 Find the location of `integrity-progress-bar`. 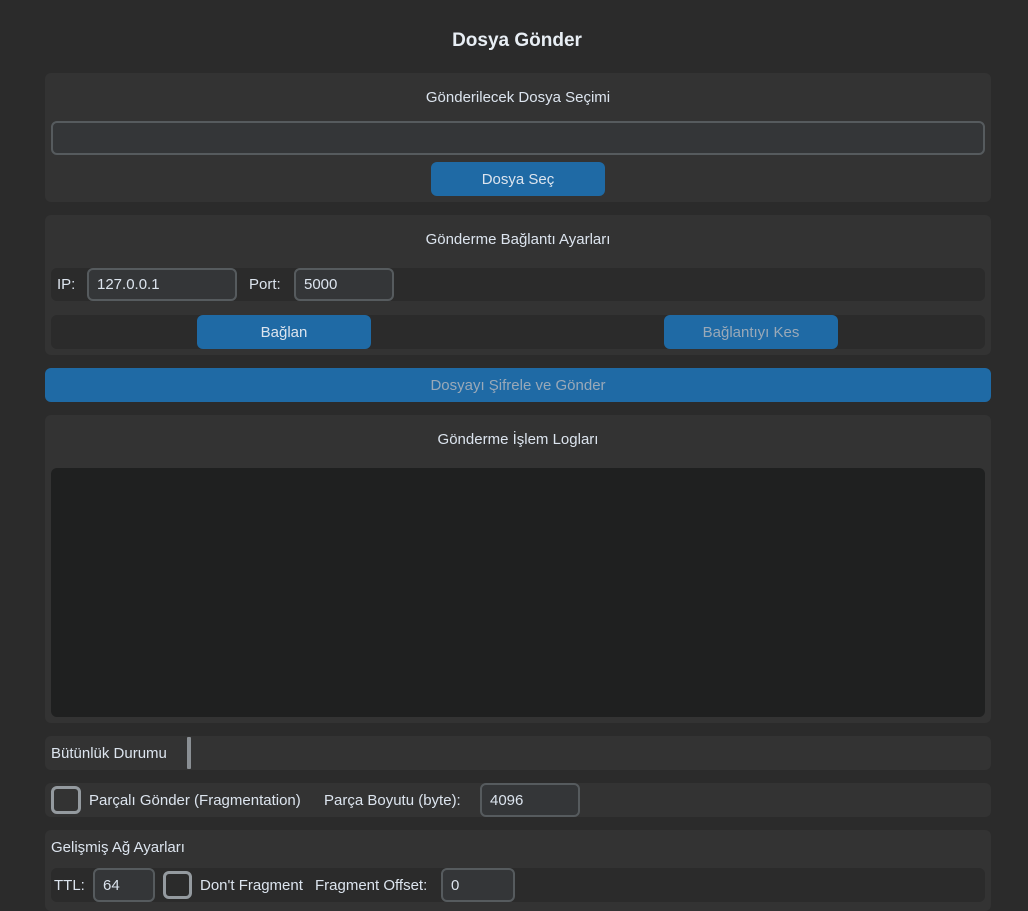

integrity-progress-bar is located at coordinates (189, 753).